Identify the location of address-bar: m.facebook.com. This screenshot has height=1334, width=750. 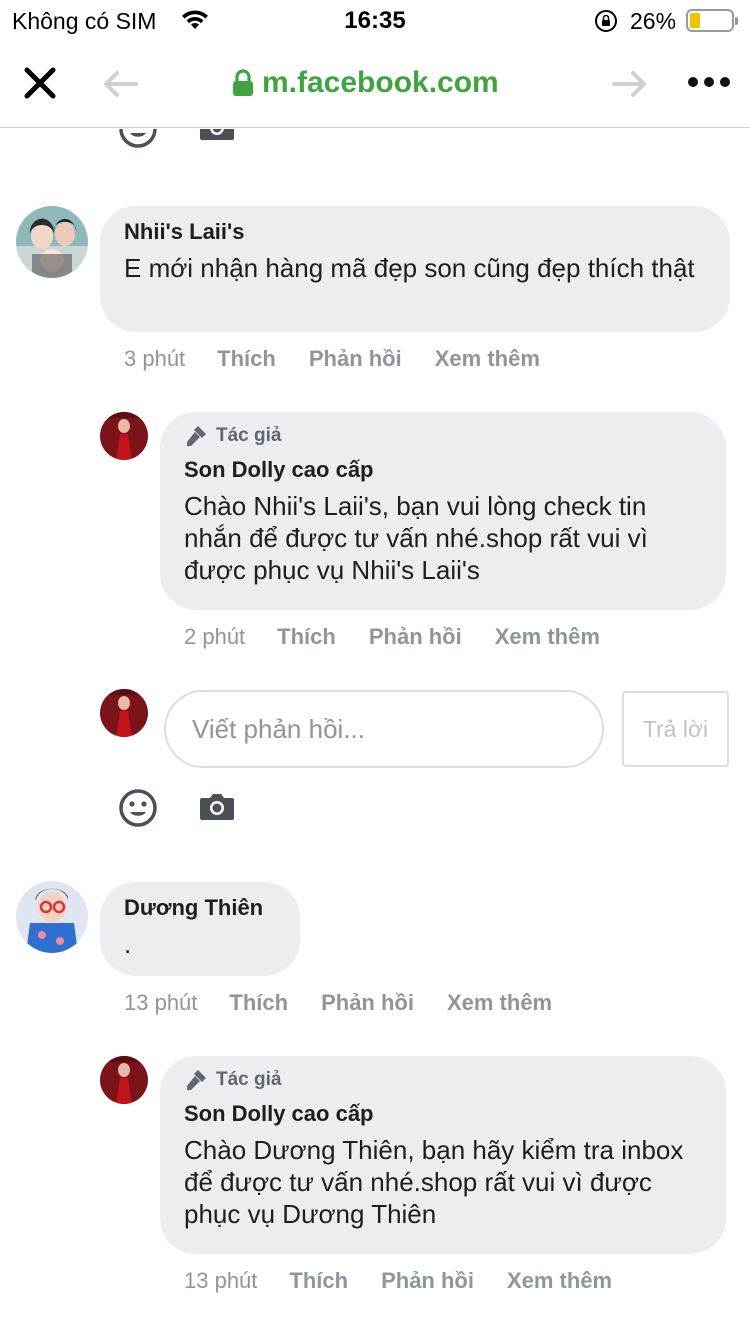
(365, 83).